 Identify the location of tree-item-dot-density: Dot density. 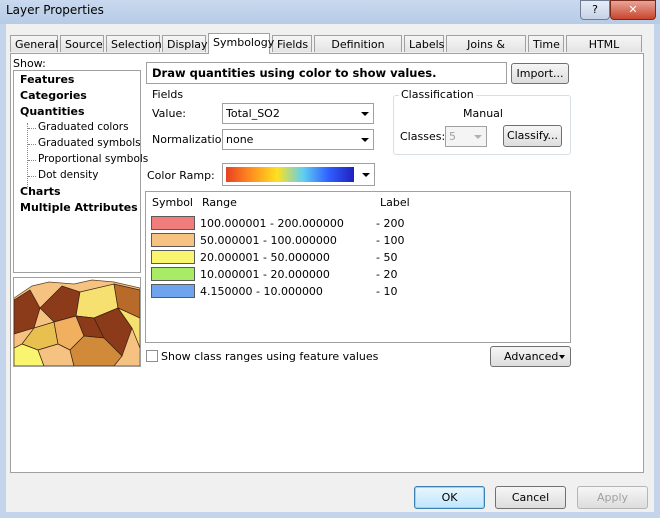
(62, 175).